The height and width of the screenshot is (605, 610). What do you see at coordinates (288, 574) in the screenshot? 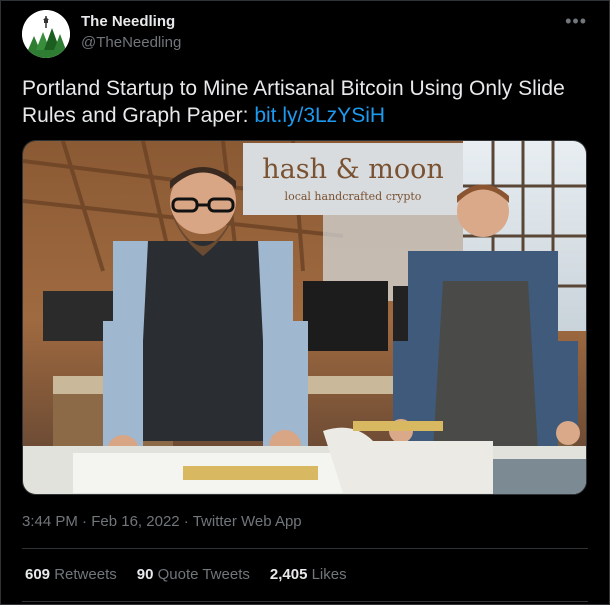
I see `likes-count: 2,405` at bounding box center [288, 574].